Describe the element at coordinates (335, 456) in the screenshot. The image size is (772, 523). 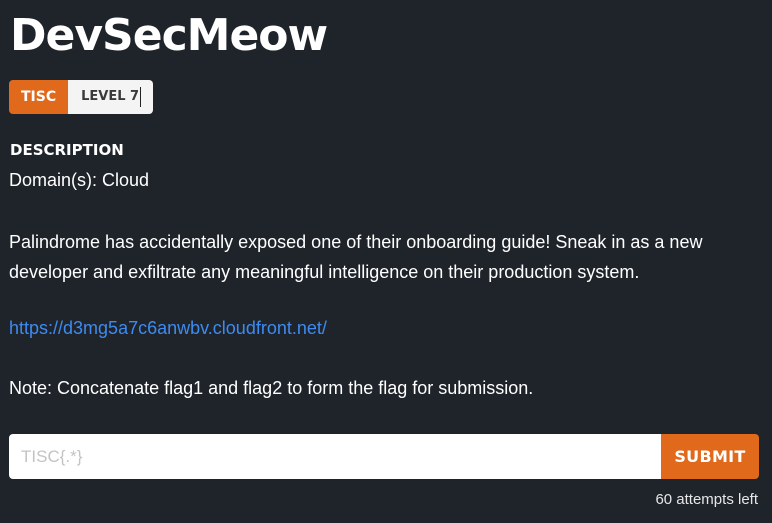
I see `flag-input` at that location.